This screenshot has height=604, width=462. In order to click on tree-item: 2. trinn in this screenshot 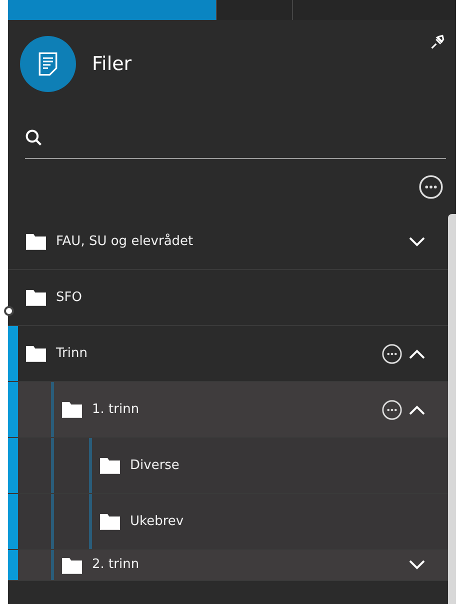, I will do `click(228, 565)`.